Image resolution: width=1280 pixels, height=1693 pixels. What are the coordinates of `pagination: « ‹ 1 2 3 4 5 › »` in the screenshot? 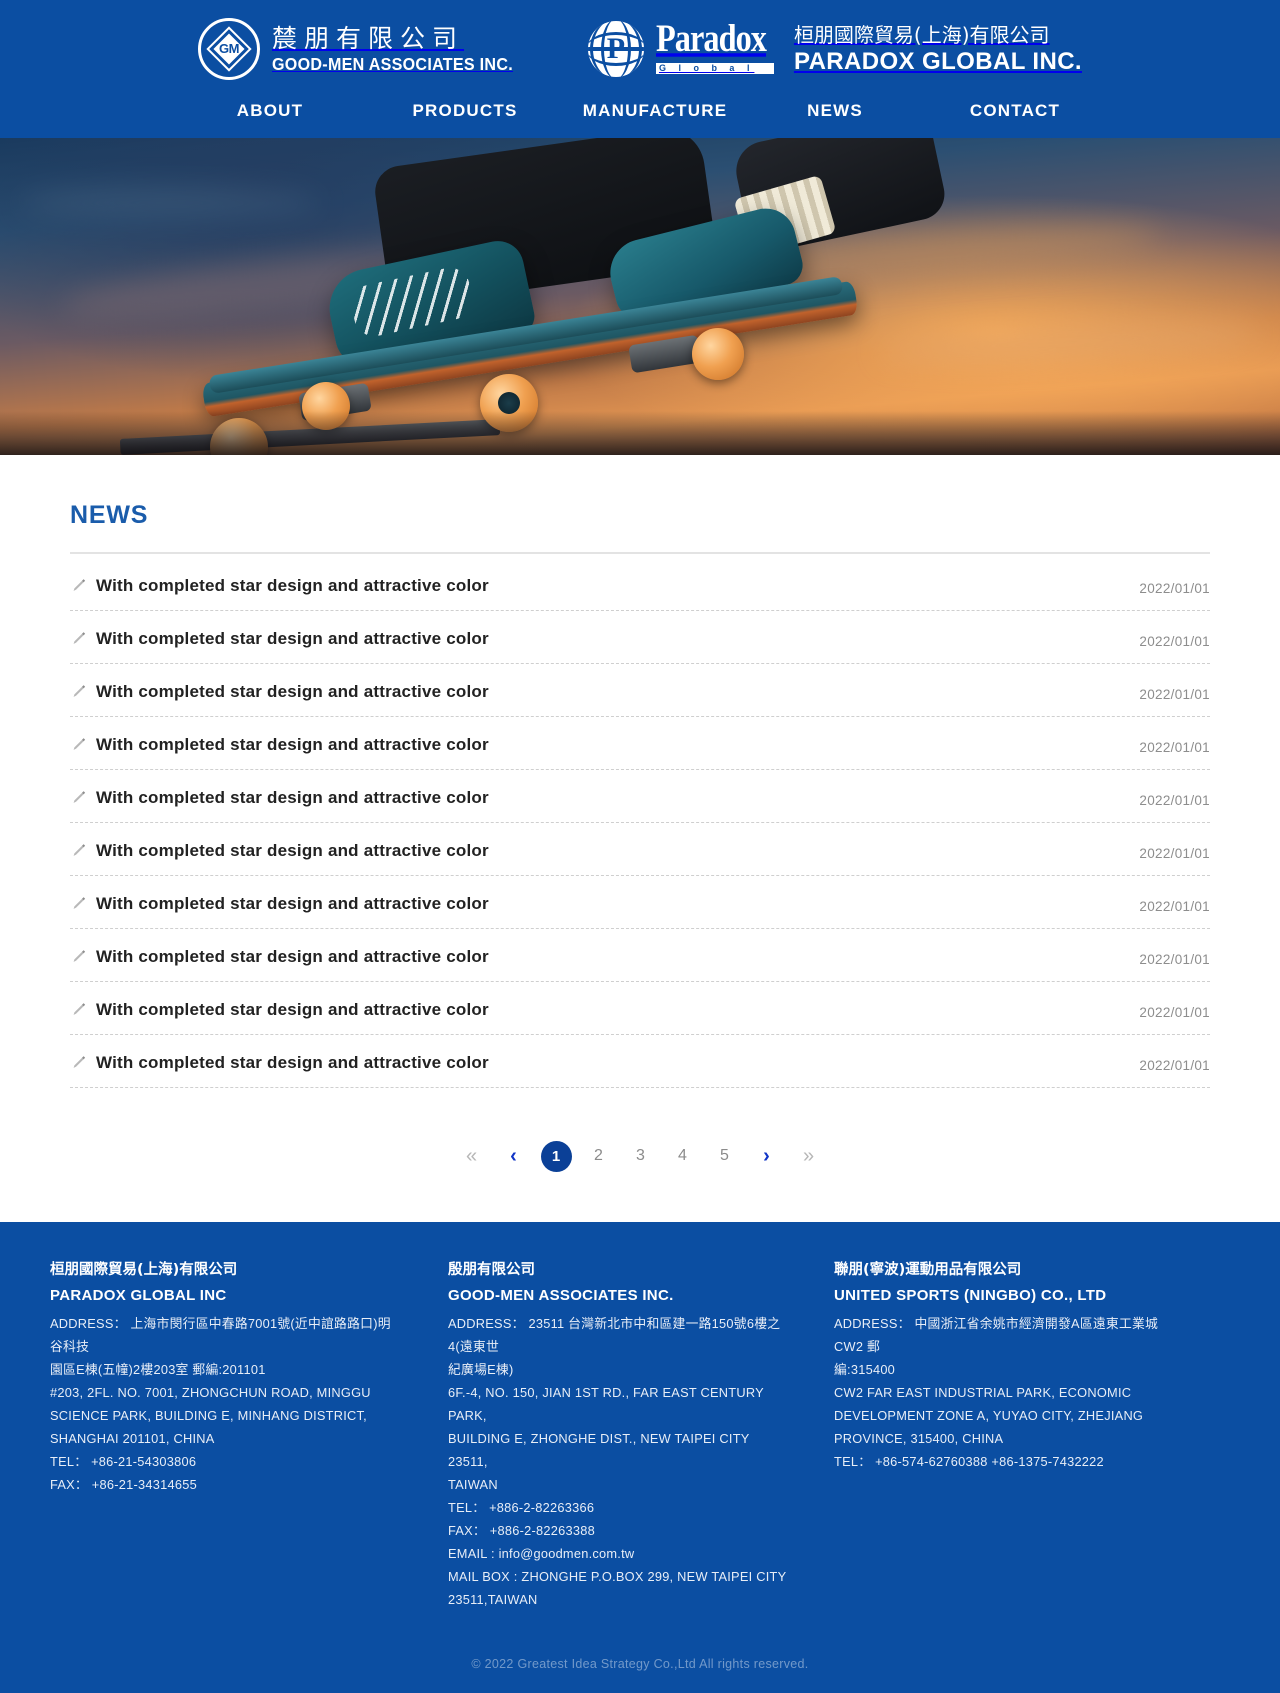 It's located at (640, 1152).